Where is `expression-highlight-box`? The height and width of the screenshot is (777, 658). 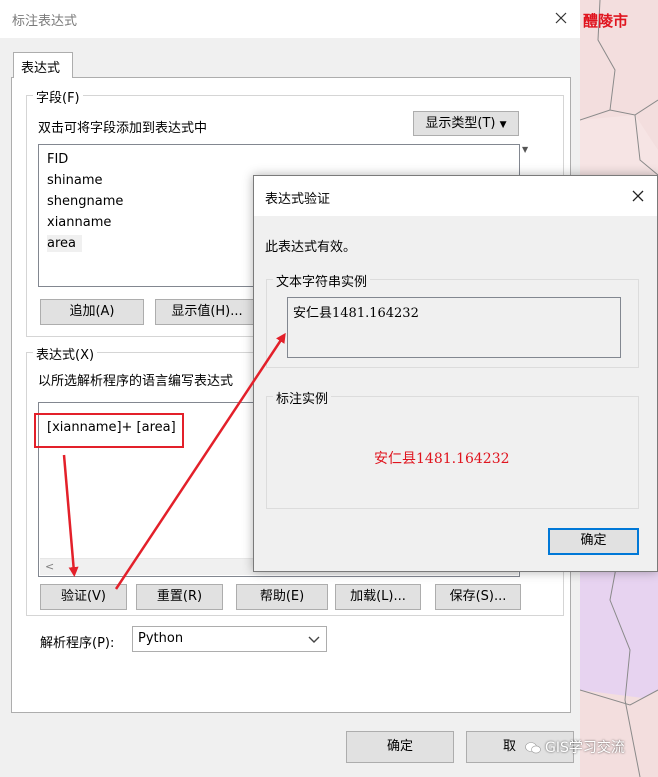 expression-highlight-box is located at coordinates (109, 430).